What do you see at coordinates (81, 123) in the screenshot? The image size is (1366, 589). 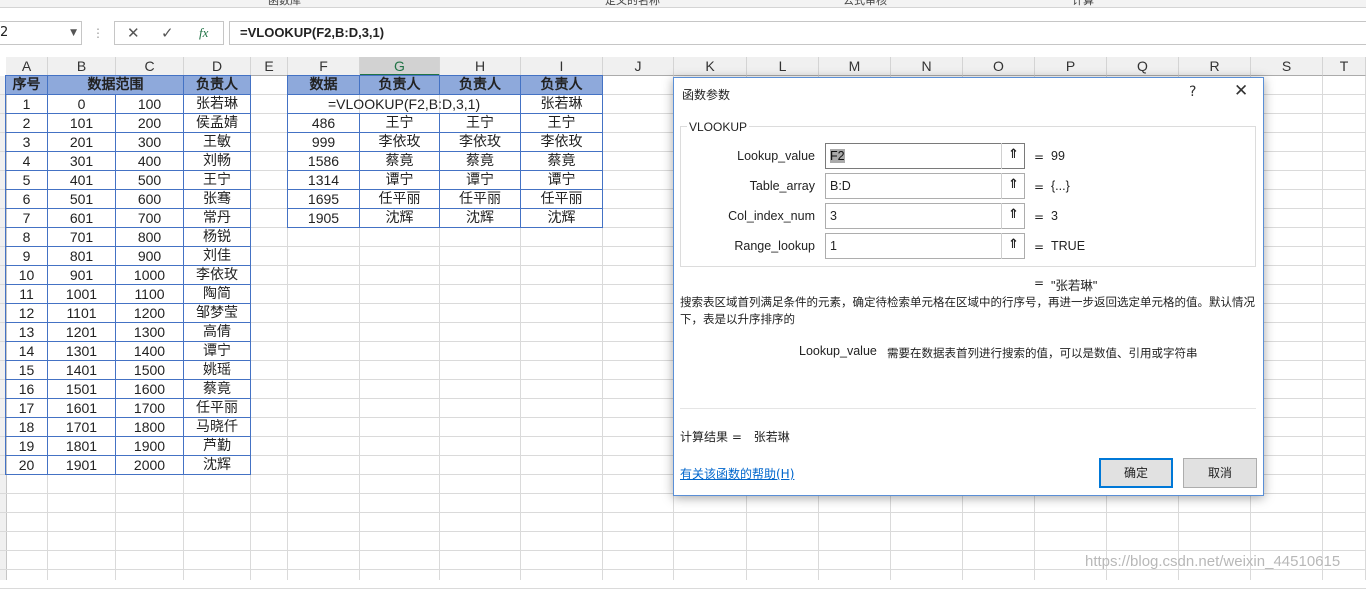 I see `table-cell: 101` at bounding box center [81, 123].